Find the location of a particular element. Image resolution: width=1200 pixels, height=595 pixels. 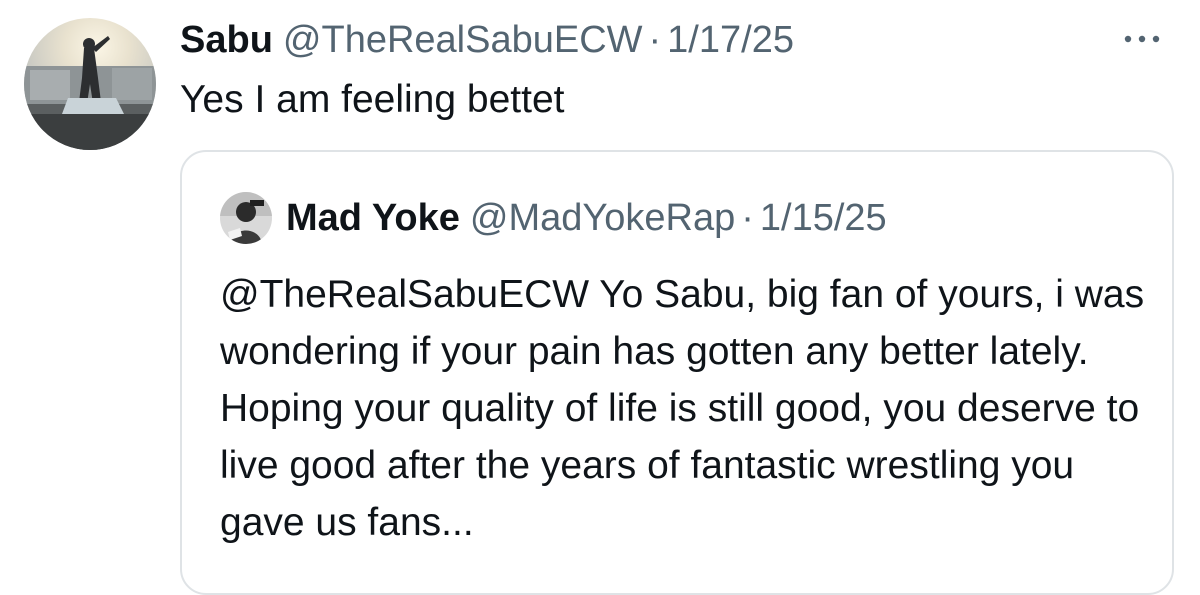

author-avatar is located at coordinates (90, 84).